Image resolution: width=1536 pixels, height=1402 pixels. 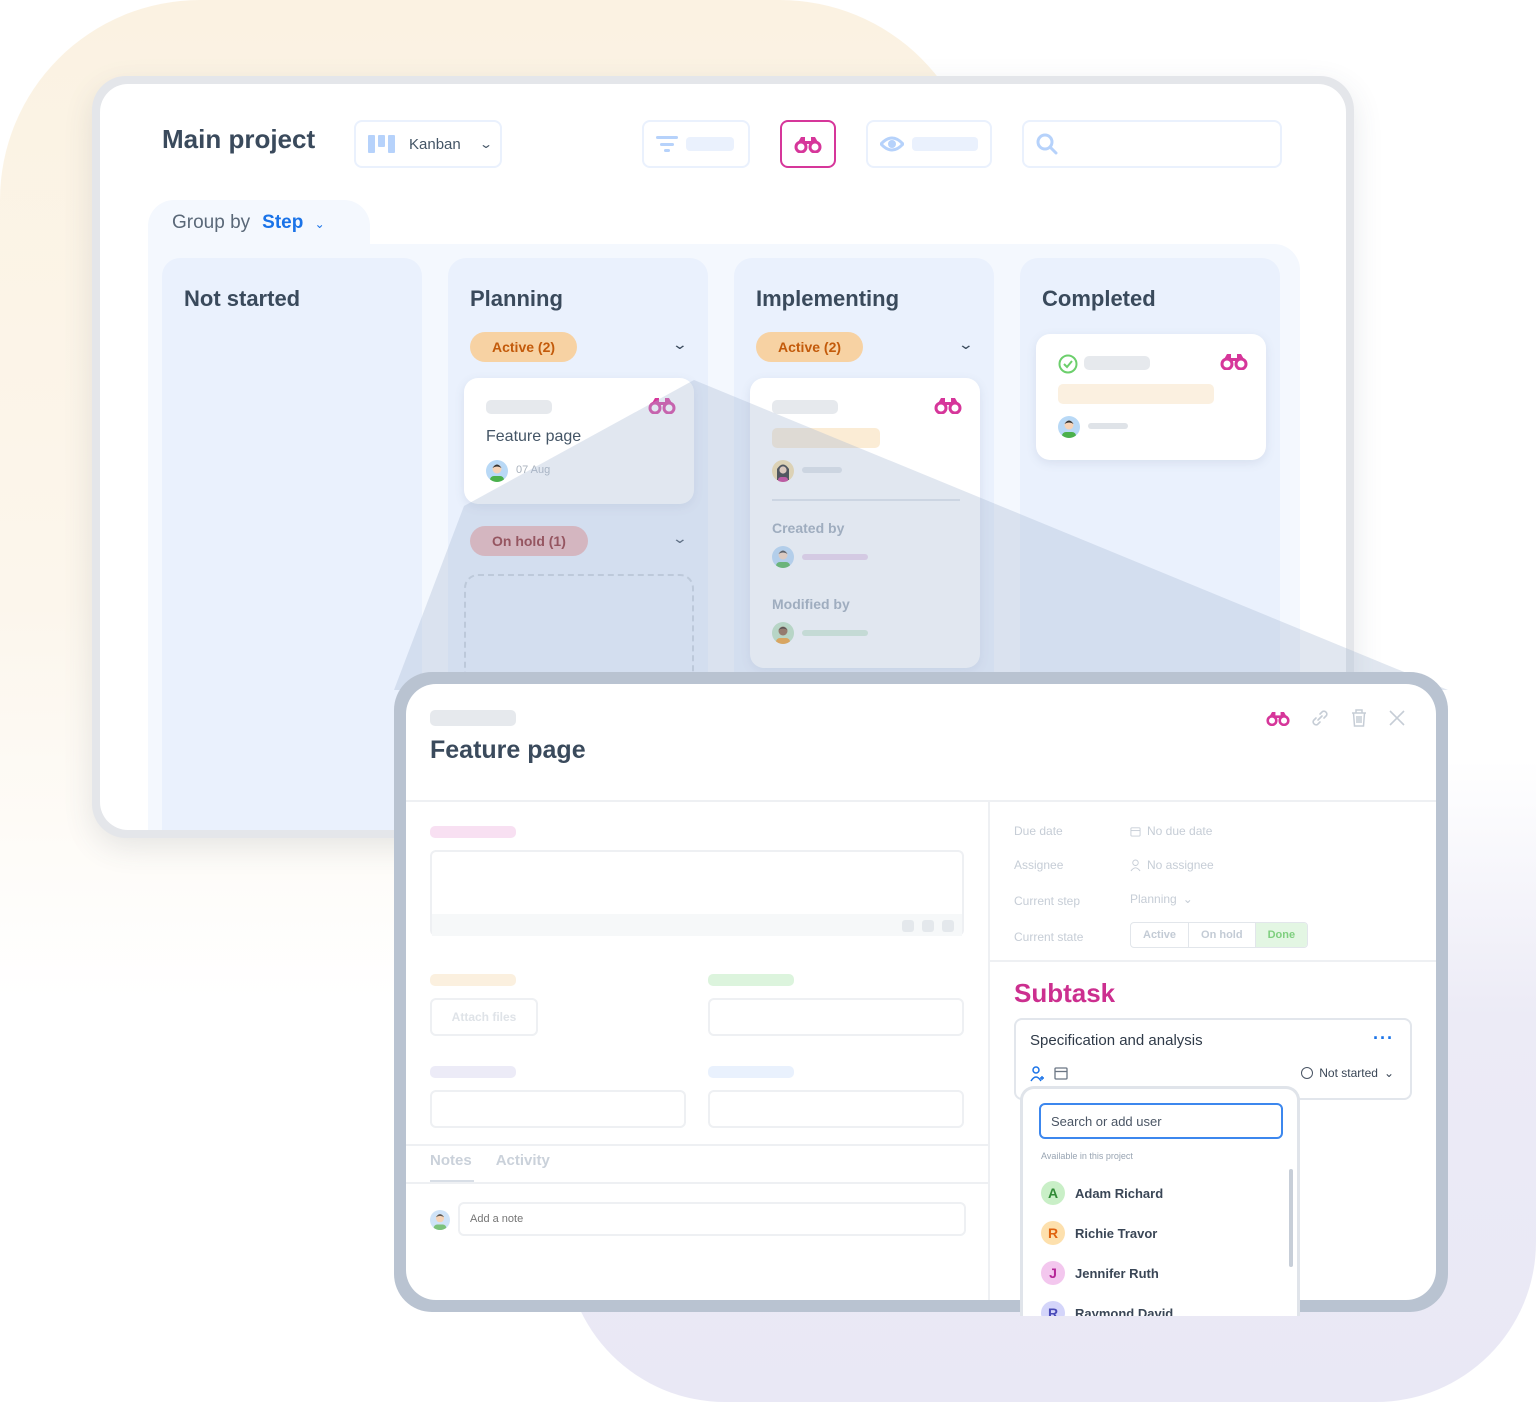 What do you see at coordinates (1065, 993) in the screenshot?
I see `subtask-heading: Subtask` at bounding box center [1065, 993].